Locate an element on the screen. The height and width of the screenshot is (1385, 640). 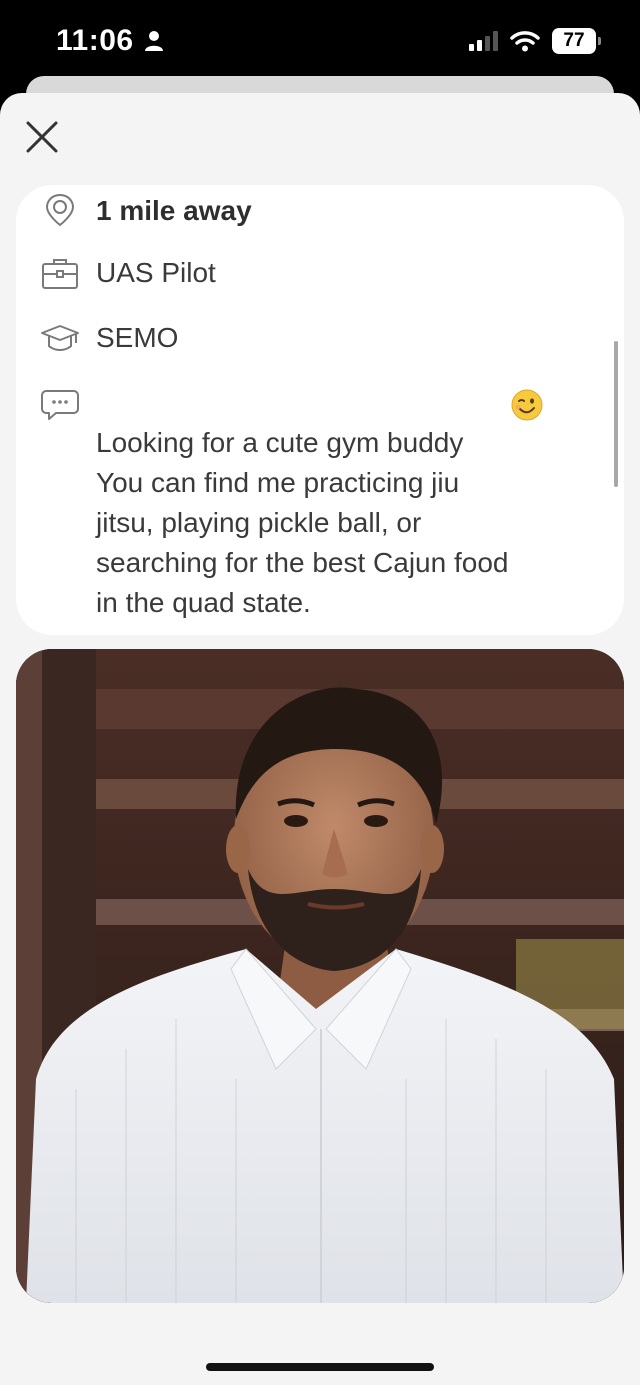
distance-row: 1 mile away is located at coordinates (146, 211).